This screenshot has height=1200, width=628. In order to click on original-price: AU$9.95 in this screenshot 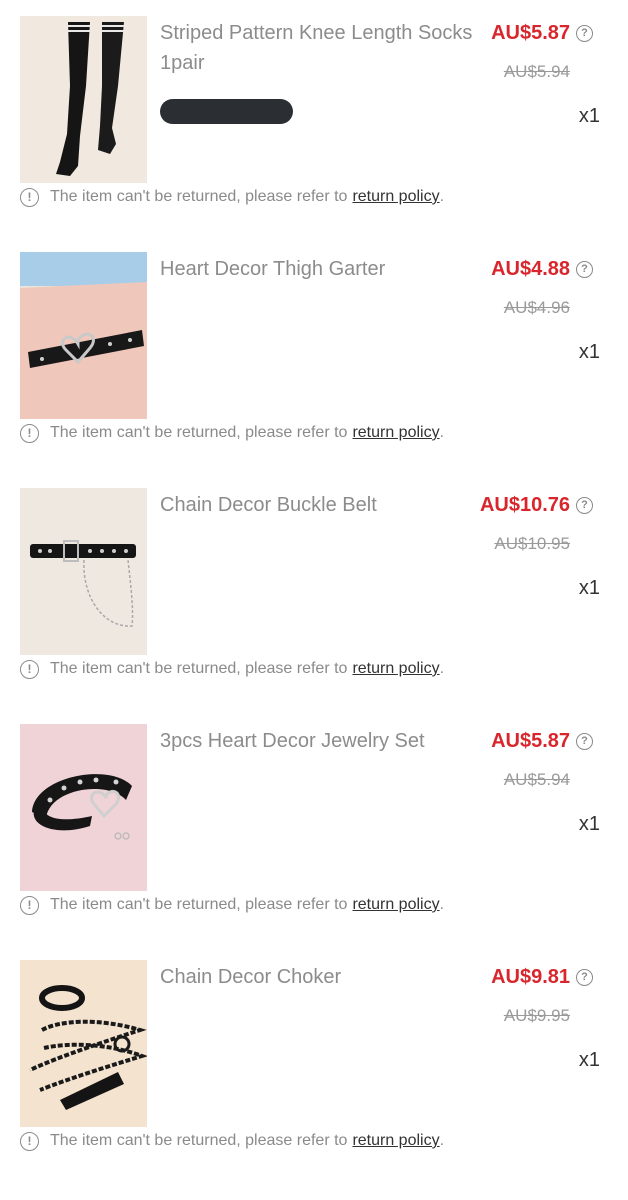, I will do `click(536, 1015)`.